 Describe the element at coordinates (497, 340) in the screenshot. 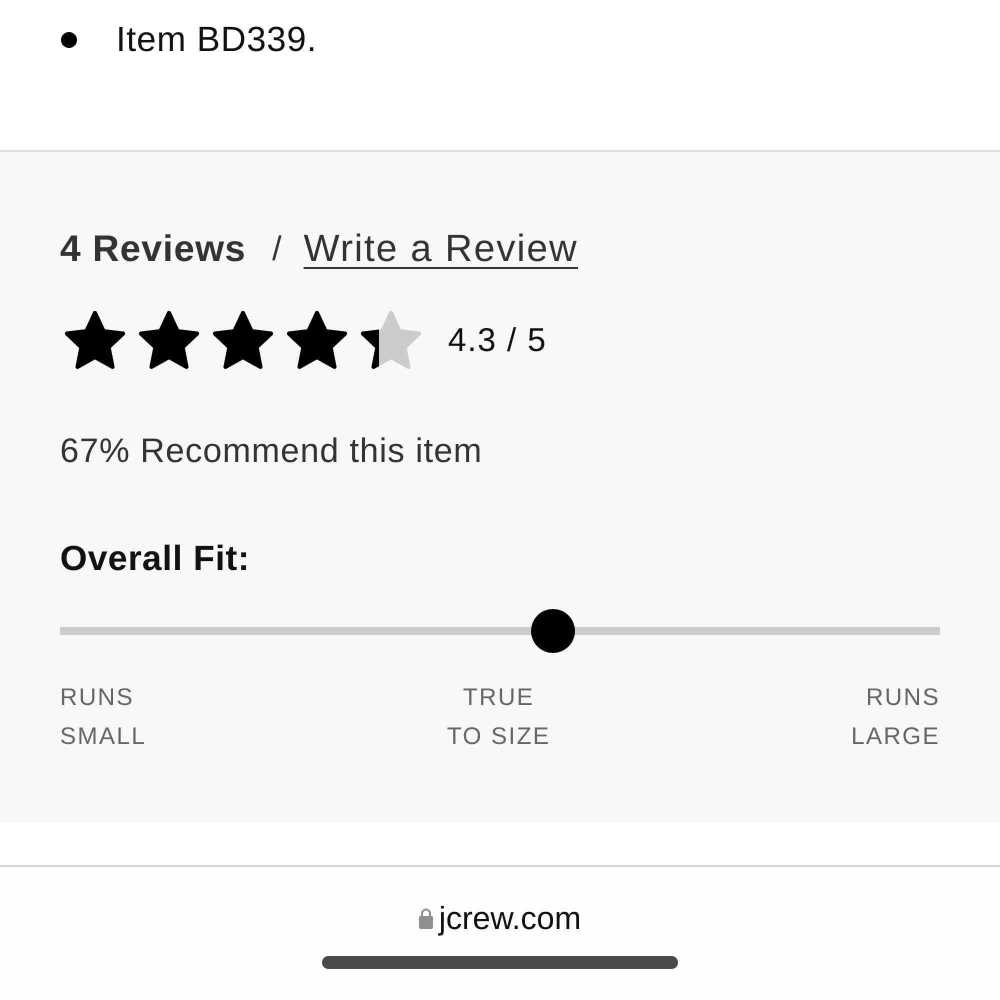

I see `rating-text: 4.3 / 5` at that location.